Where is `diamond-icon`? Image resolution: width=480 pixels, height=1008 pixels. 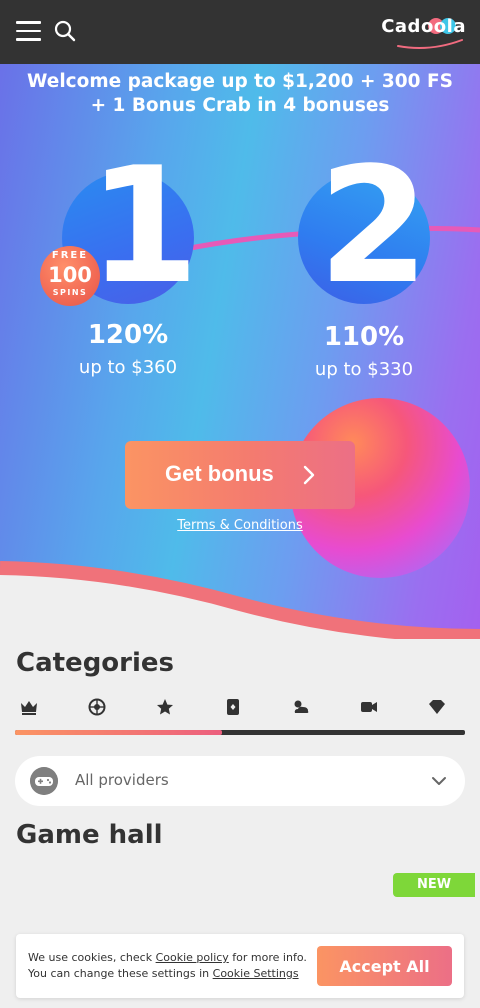 diamond-icon is located at coordinates (437, 707).